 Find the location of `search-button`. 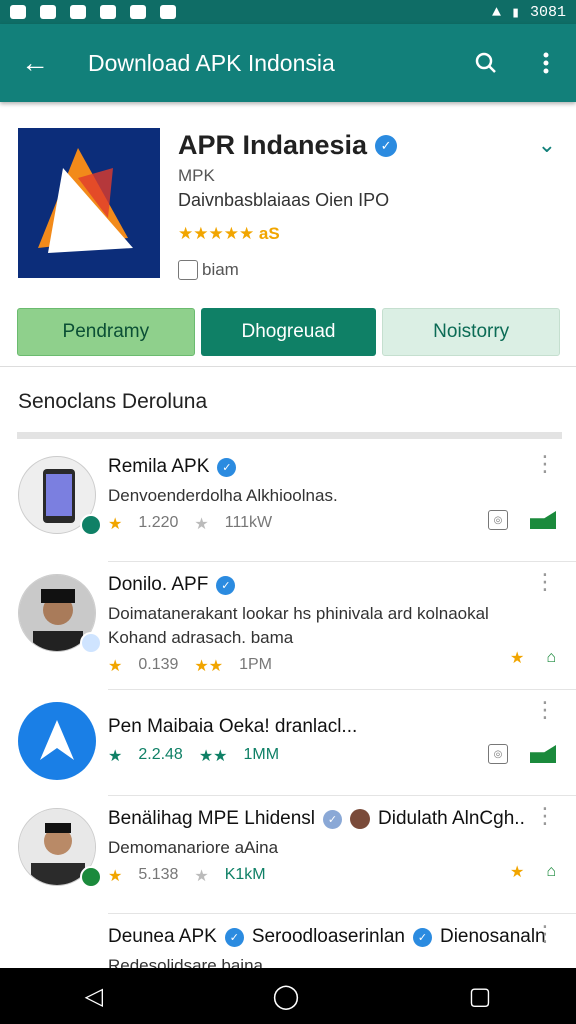

search-button is located at coordinates (486, 63).